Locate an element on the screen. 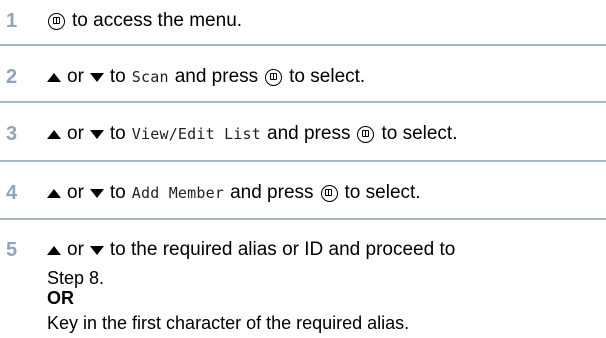  step-number: 1 is located at coordinates (12, 21).